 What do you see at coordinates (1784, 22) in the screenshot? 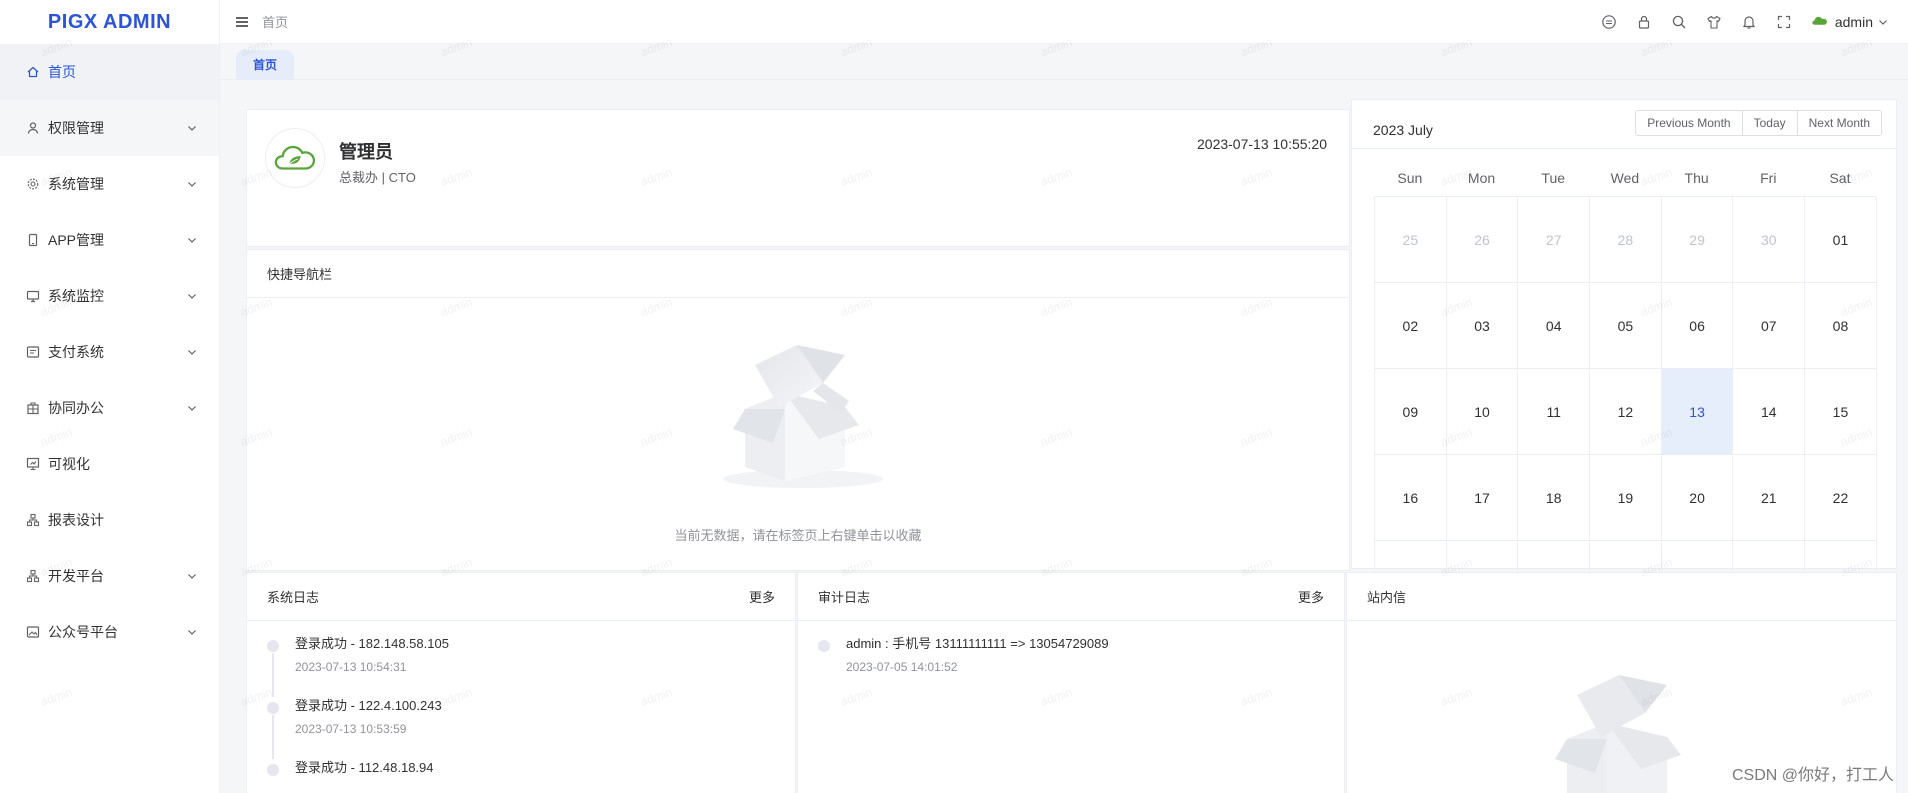
I see `fullscreen-icon` at bounding box center [1784, 22].